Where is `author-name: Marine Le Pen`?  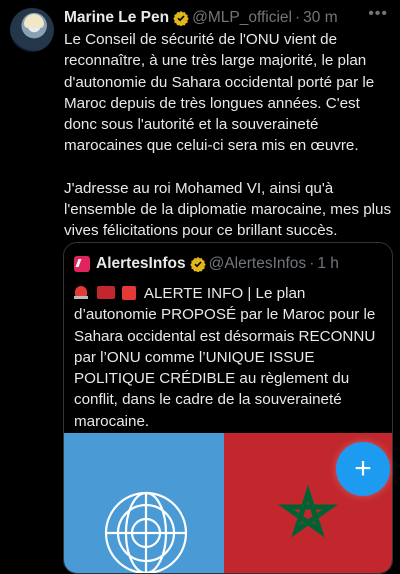
author-name: Marine Le Pen is located at coordinates (116, 18).